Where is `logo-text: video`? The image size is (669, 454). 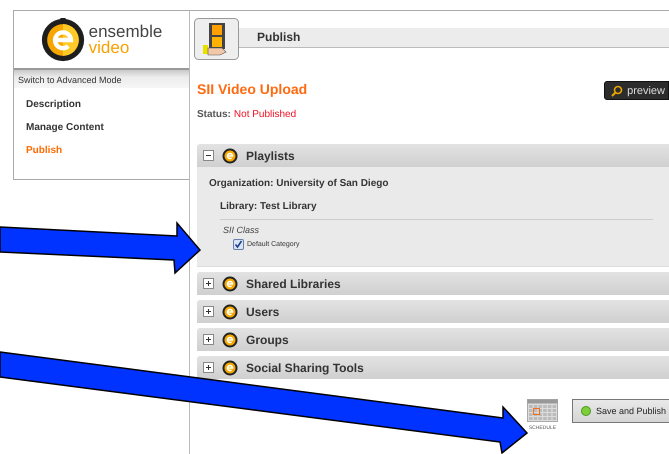 logo-text: video is located at coordinates (109, 48).